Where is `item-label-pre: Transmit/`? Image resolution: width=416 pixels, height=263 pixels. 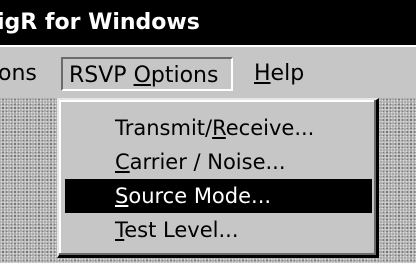 item-label-pre: Transmit/ is located at coordinates (164, 128).